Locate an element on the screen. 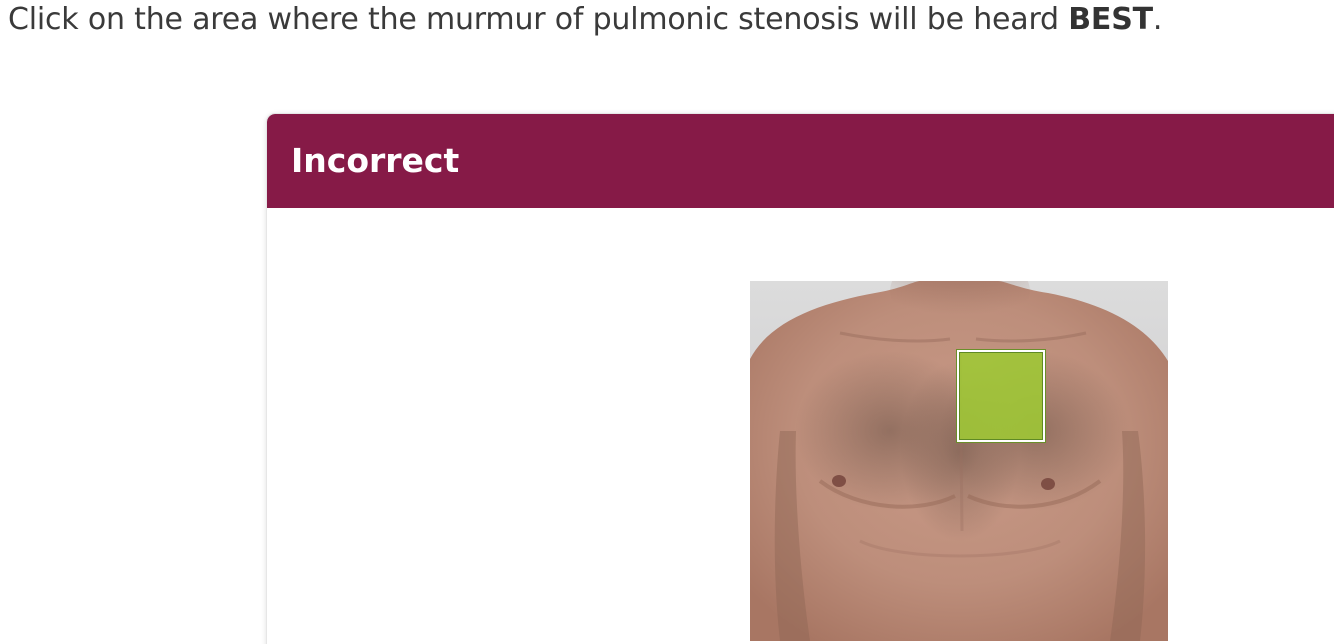 The height and width of the screenshot is (644, 1334). question-emphasis: BEST is located at coordinates (1110, 19).